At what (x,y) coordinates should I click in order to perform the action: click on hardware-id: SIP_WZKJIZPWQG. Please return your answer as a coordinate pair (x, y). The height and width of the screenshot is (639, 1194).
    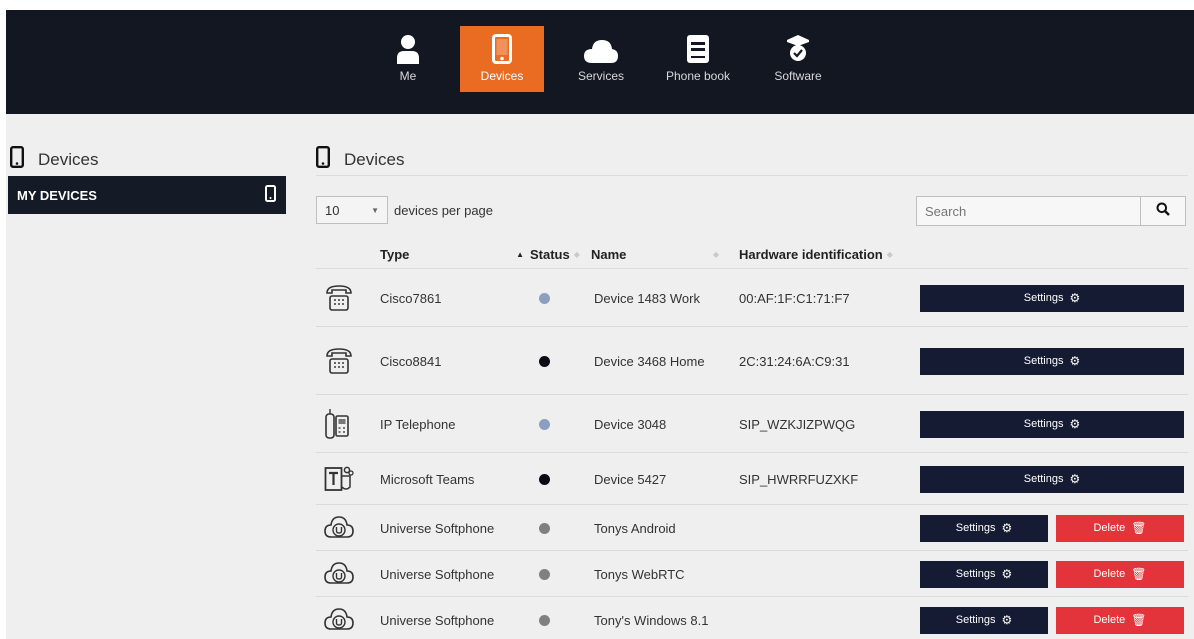
    Looking at the image, I should click on (797, 424).